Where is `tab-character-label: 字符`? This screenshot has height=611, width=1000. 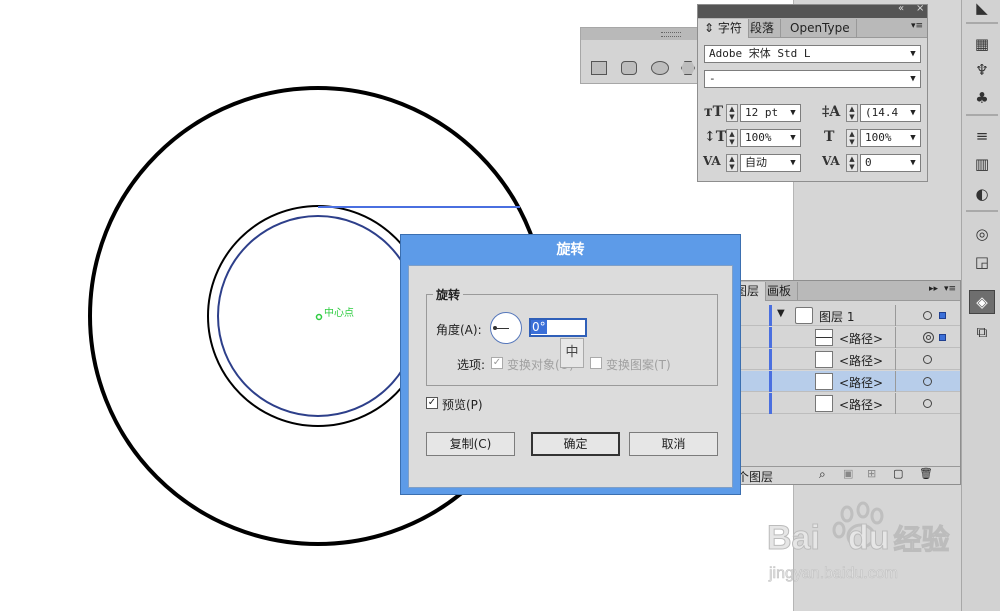 tab-character-label: 字符 is located at coordinates (729, 28).